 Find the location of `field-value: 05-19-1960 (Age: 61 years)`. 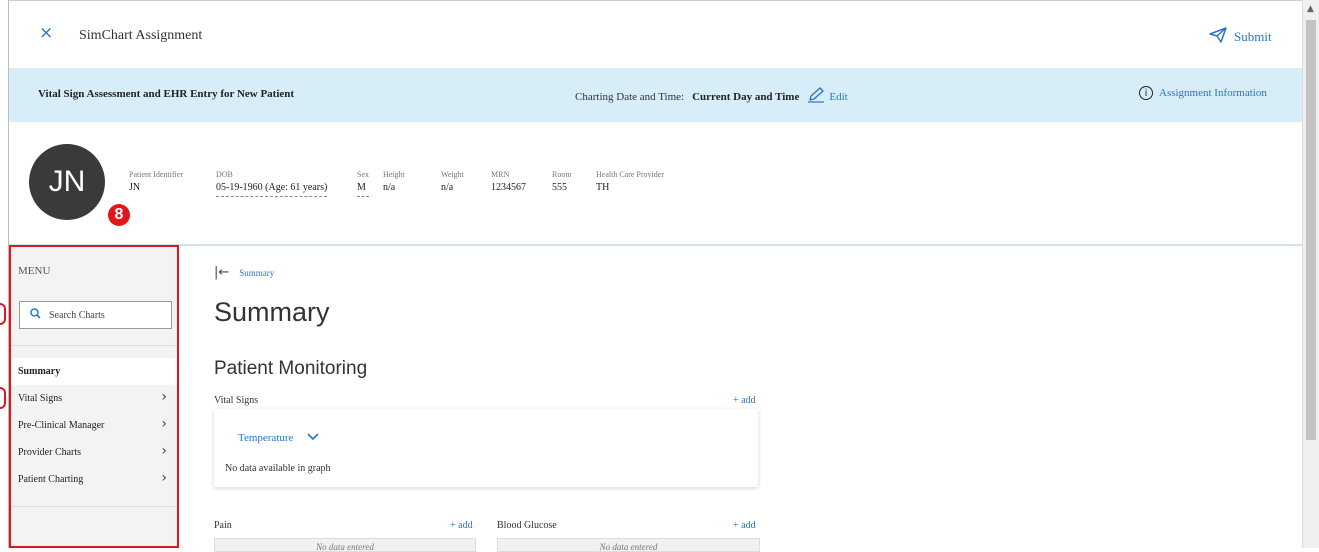

field-value: 05-19-1960 (Age: 61 years) is located at coordinates (272, 189).